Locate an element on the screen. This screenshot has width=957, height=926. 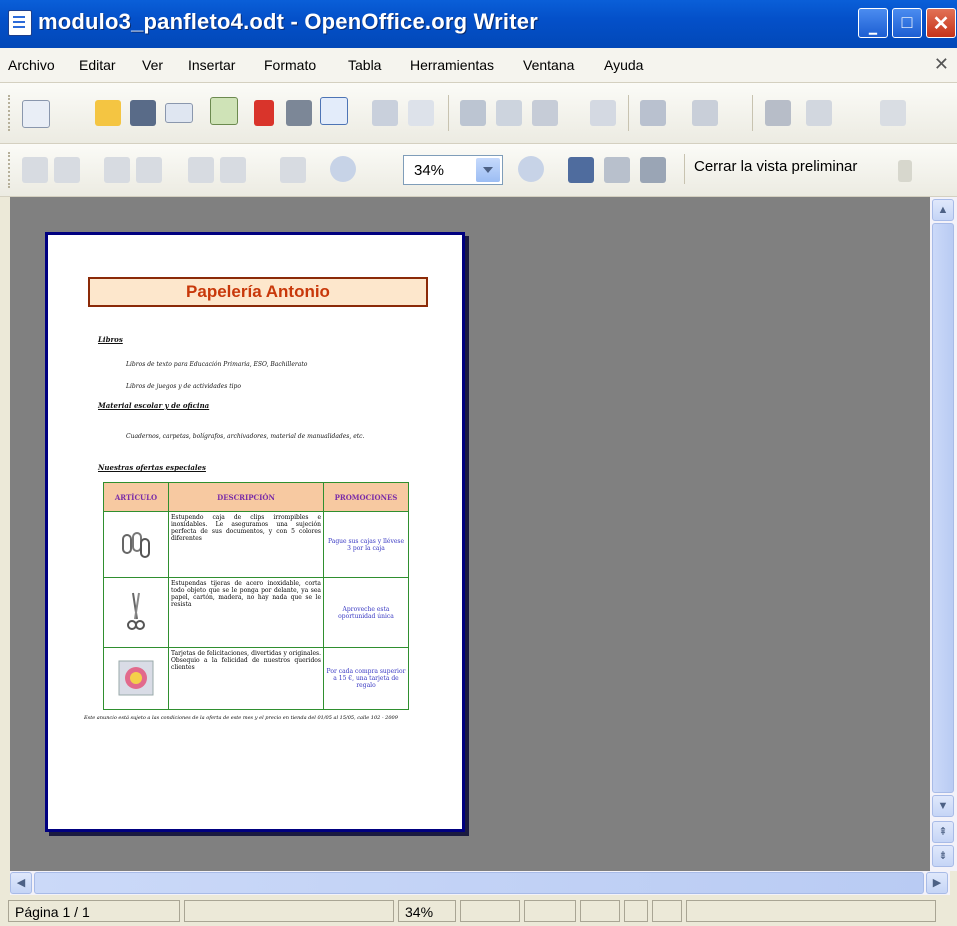
insert-mode-field is located at coordinates (490, 911).